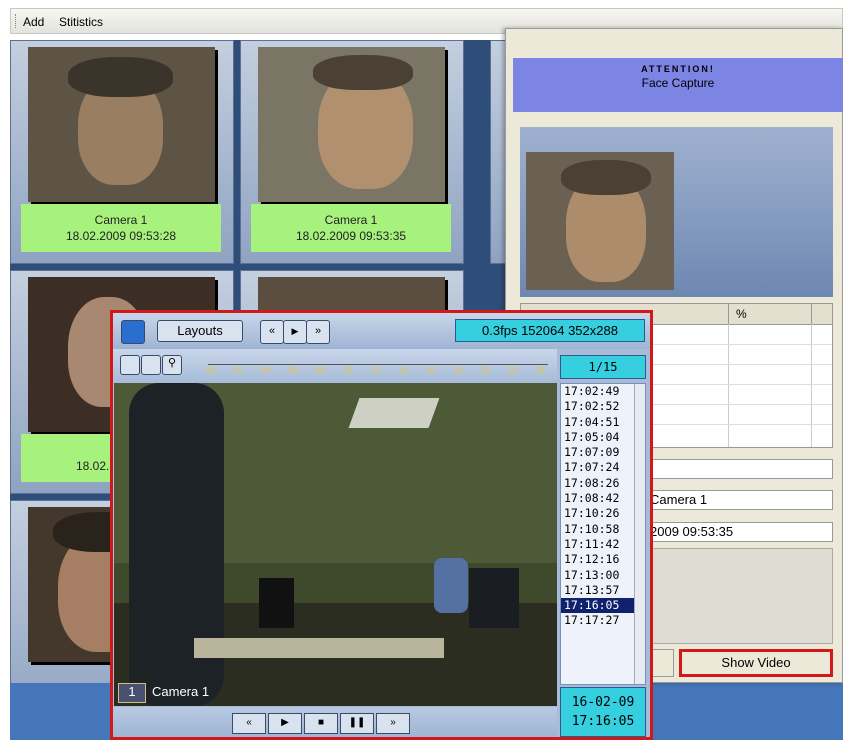 The image size is (843, 740). I want to click on timeline-hour-label: 04, so click(265, 370).